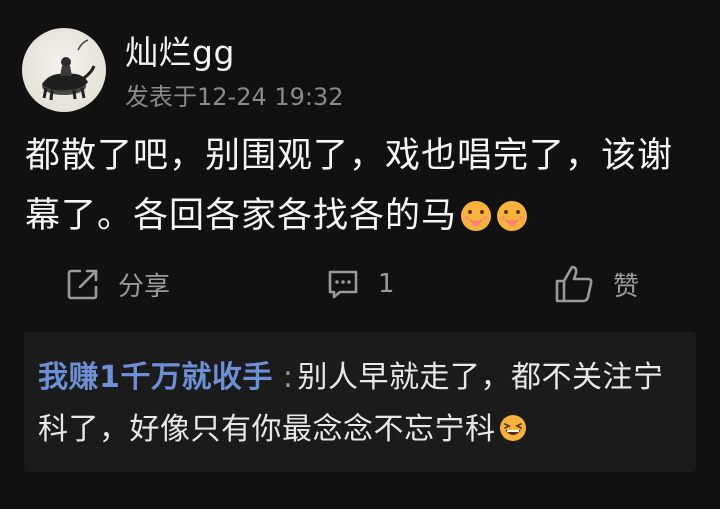 This screenshot has height=509, width=720. I want to click on like-button: 赞, so click(596, 284).